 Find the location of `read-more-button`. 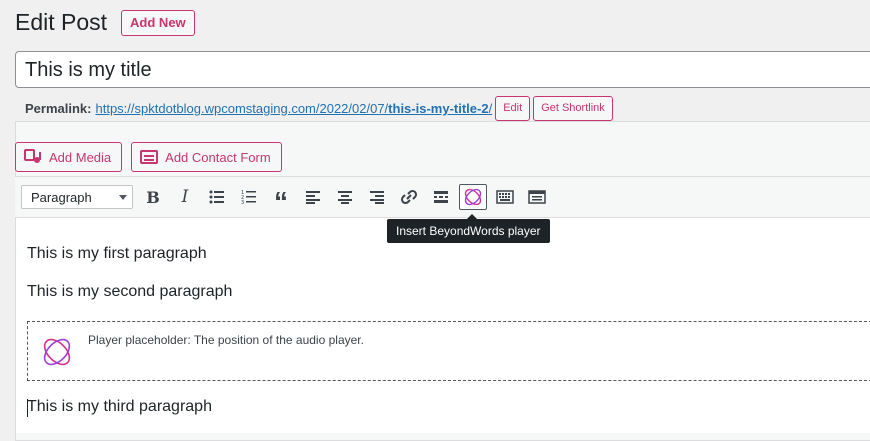

read-more-button is located at coordinates (441, 197).